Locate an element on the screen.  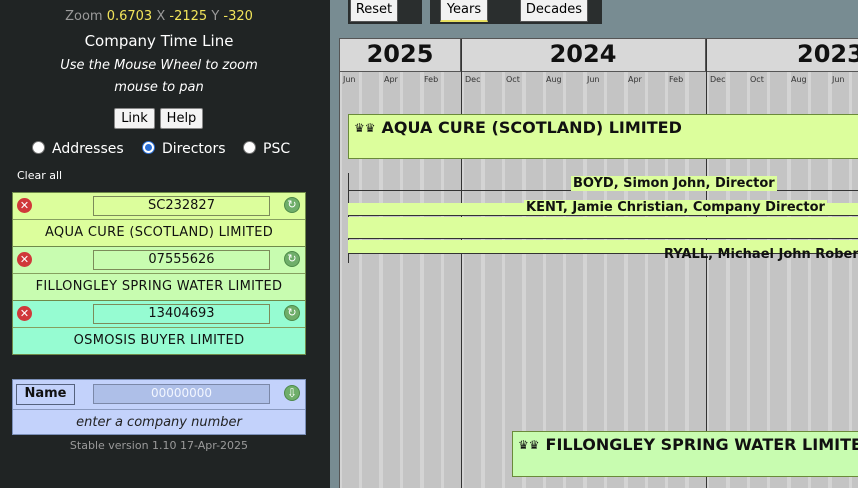
new-company-card: Name 00000000 ⇩ enter a company number is located at coordinates (159, 407).